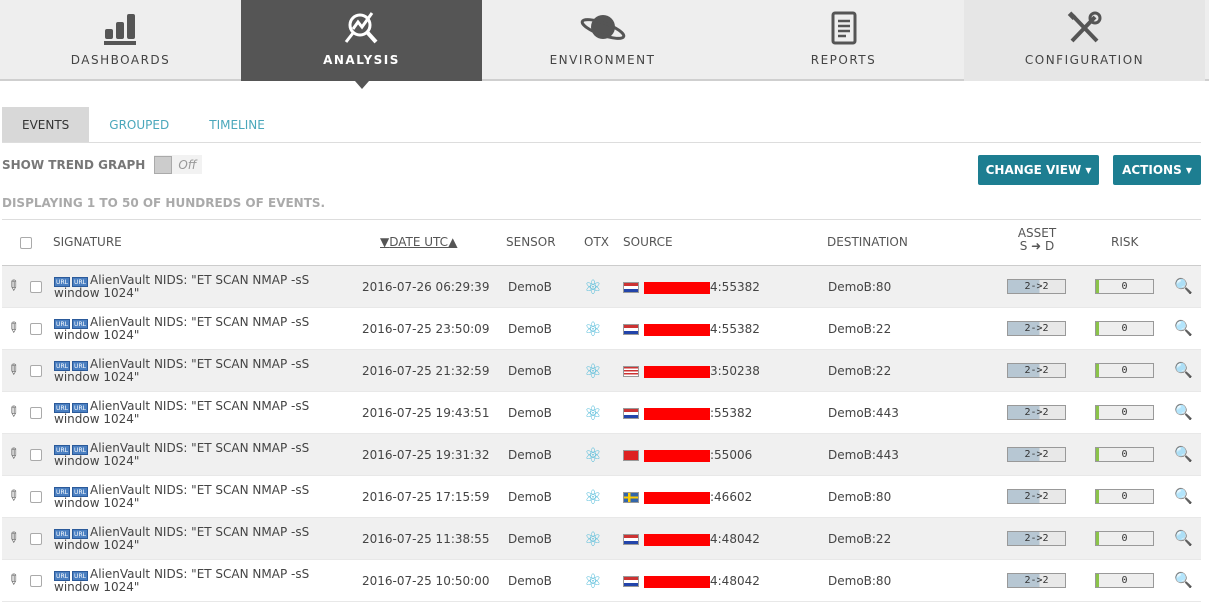  What do you see at coordinates (731, 455) in the screenshot?
I see `source-port: :55006` at bounding box center [731, 455].